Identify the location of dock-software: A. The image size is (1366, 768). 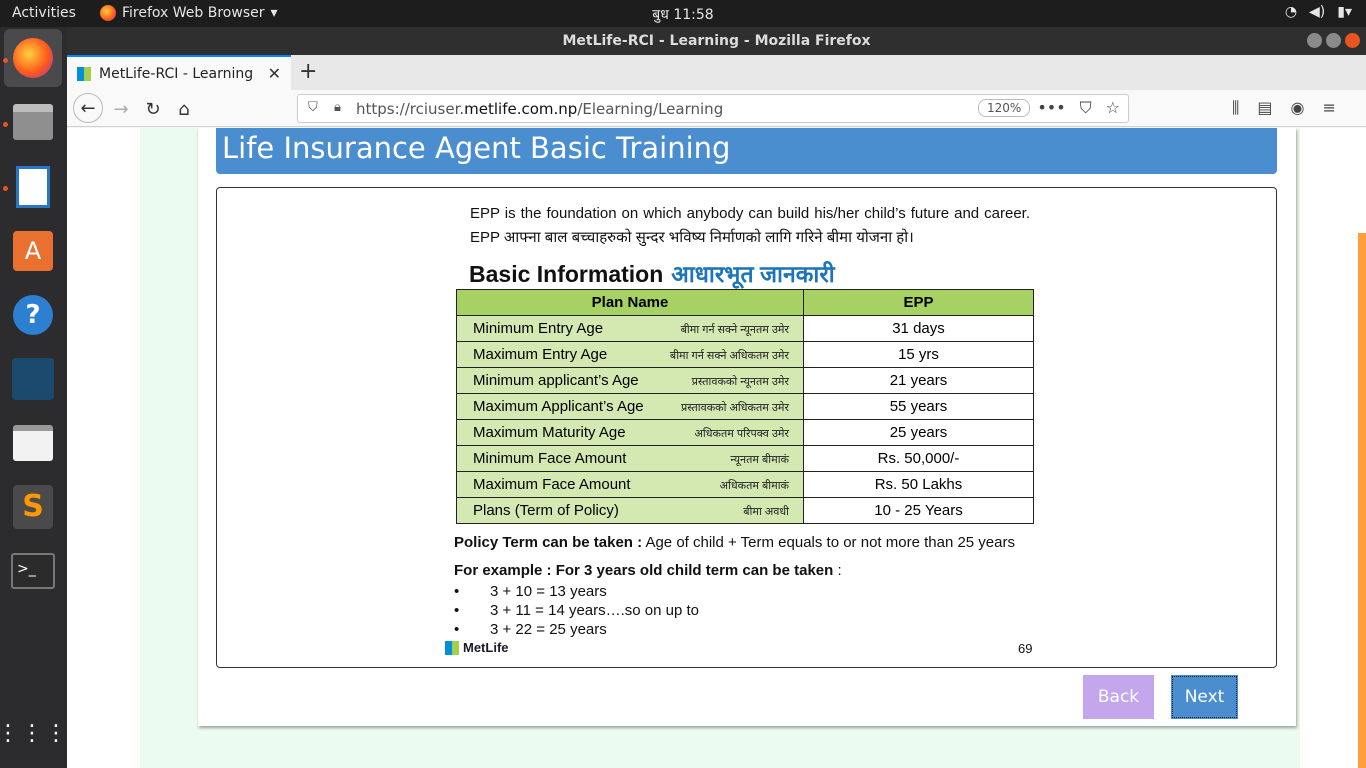
(33, 251).